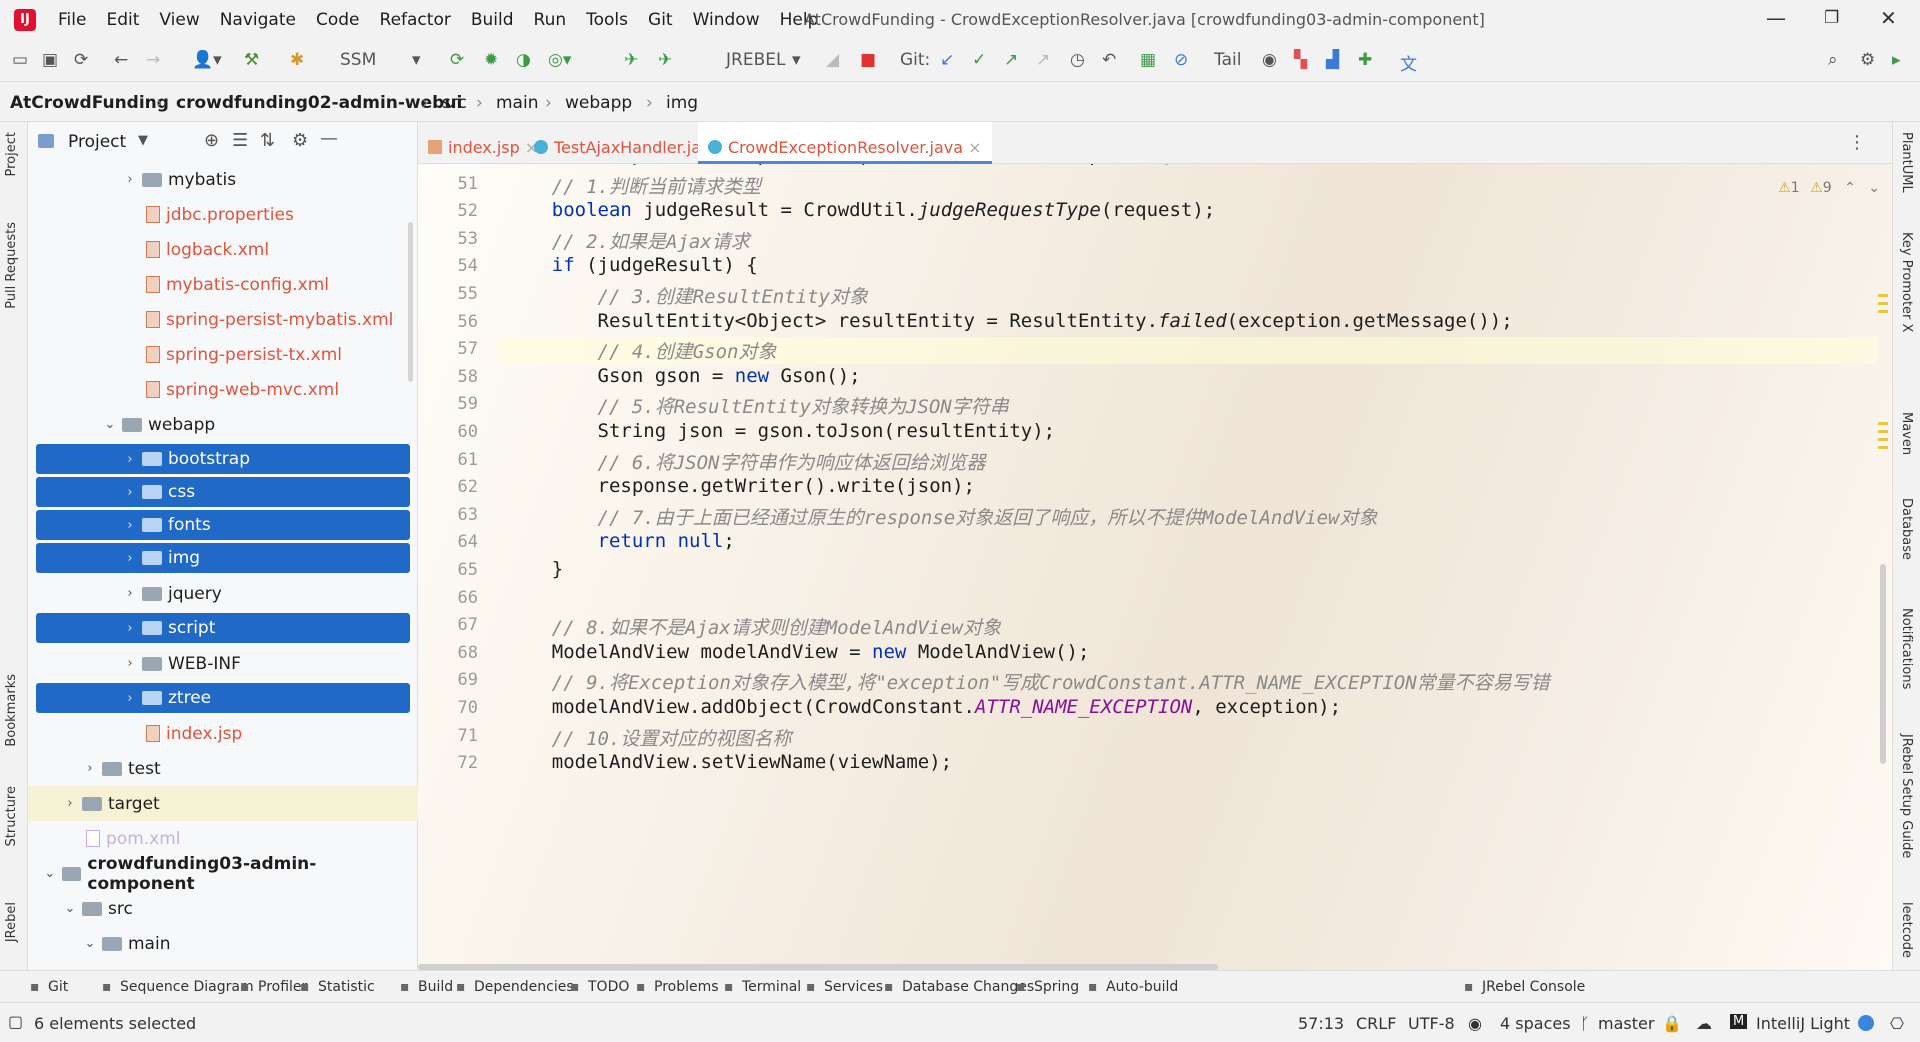  I want to click on jrebel-select: JREBEL, so click(755, 60).